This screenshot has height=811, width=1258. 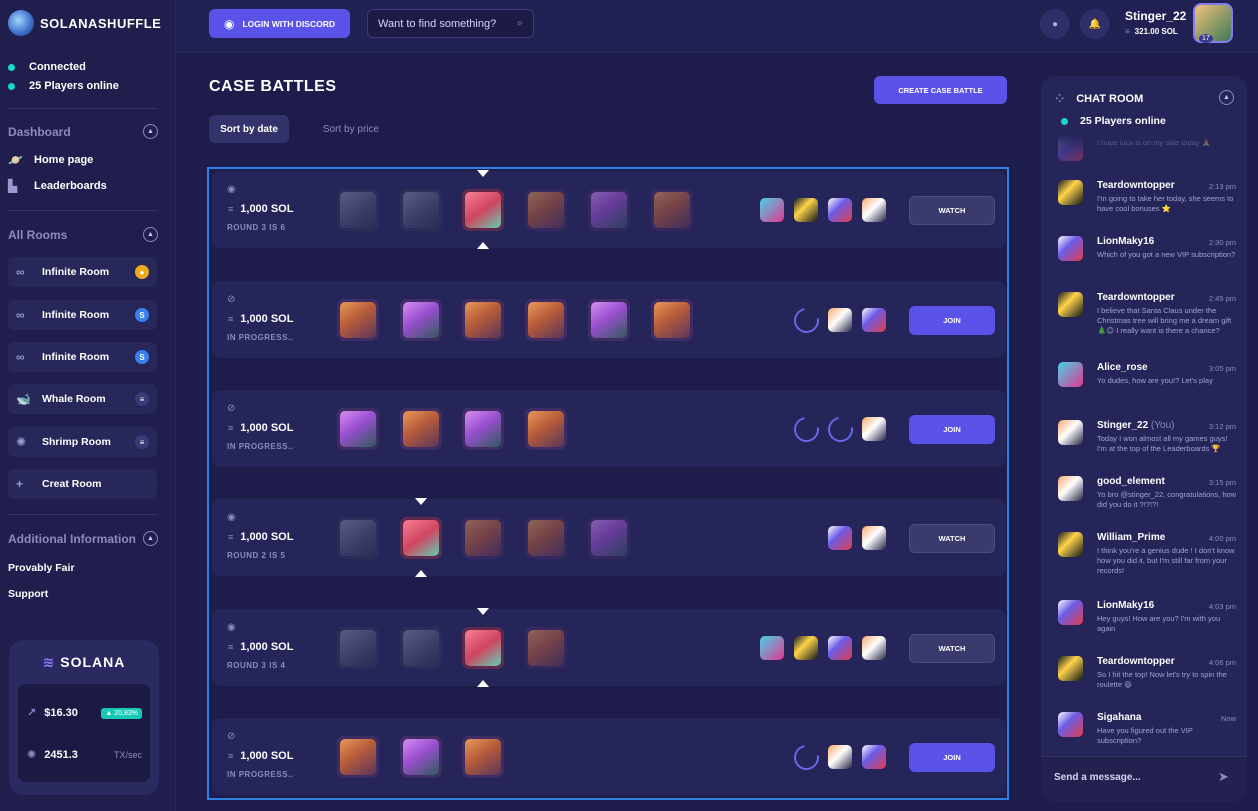 I want to click on solana-icon: ≡, so click(x=231, y=428).